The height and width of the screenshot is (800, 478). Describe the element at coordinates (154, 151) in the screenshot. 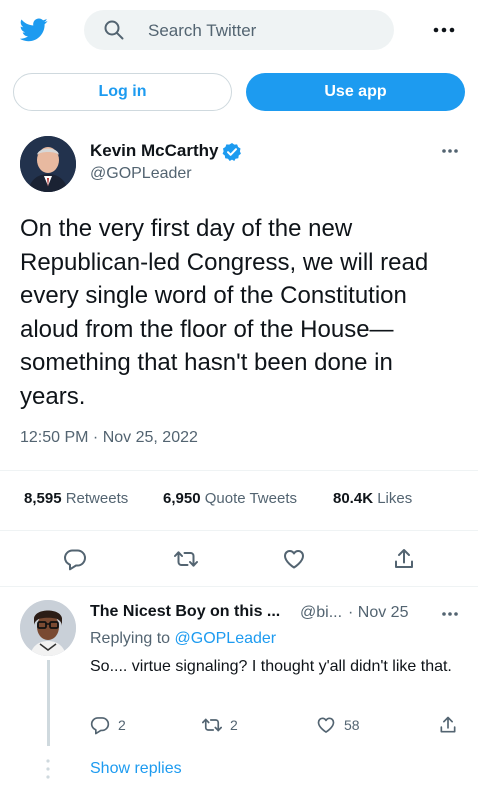

I see `author-name: Kevin McCarthy` at that location.